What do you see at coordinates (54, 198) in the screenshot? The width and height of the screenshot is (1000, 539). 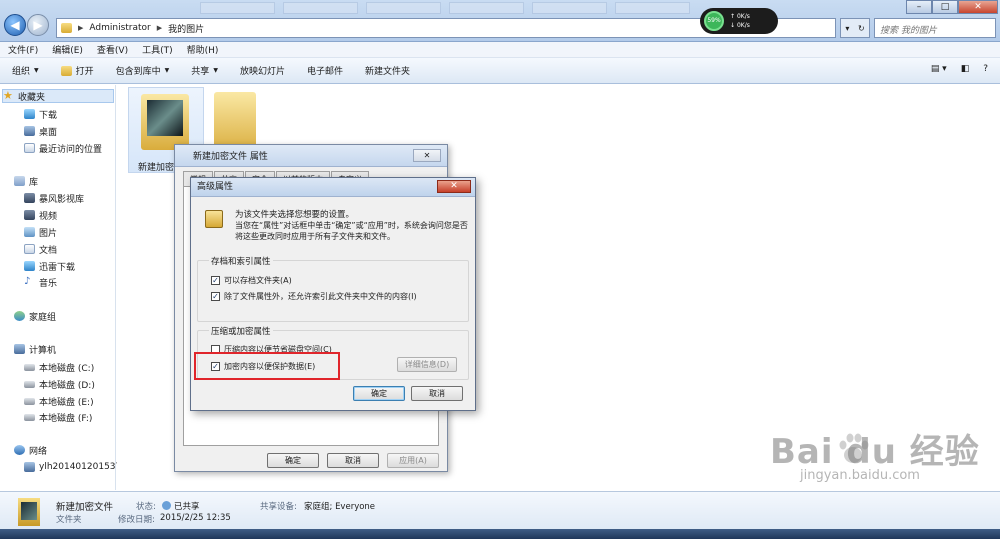 I see `sidebar-item-storm-video: 暴风影视库` at bounding box center [54, 198].